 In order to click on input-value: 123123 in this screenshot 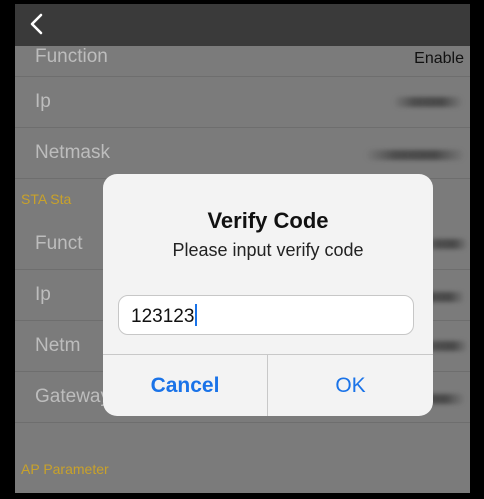, I will do `click(163, 316)`.